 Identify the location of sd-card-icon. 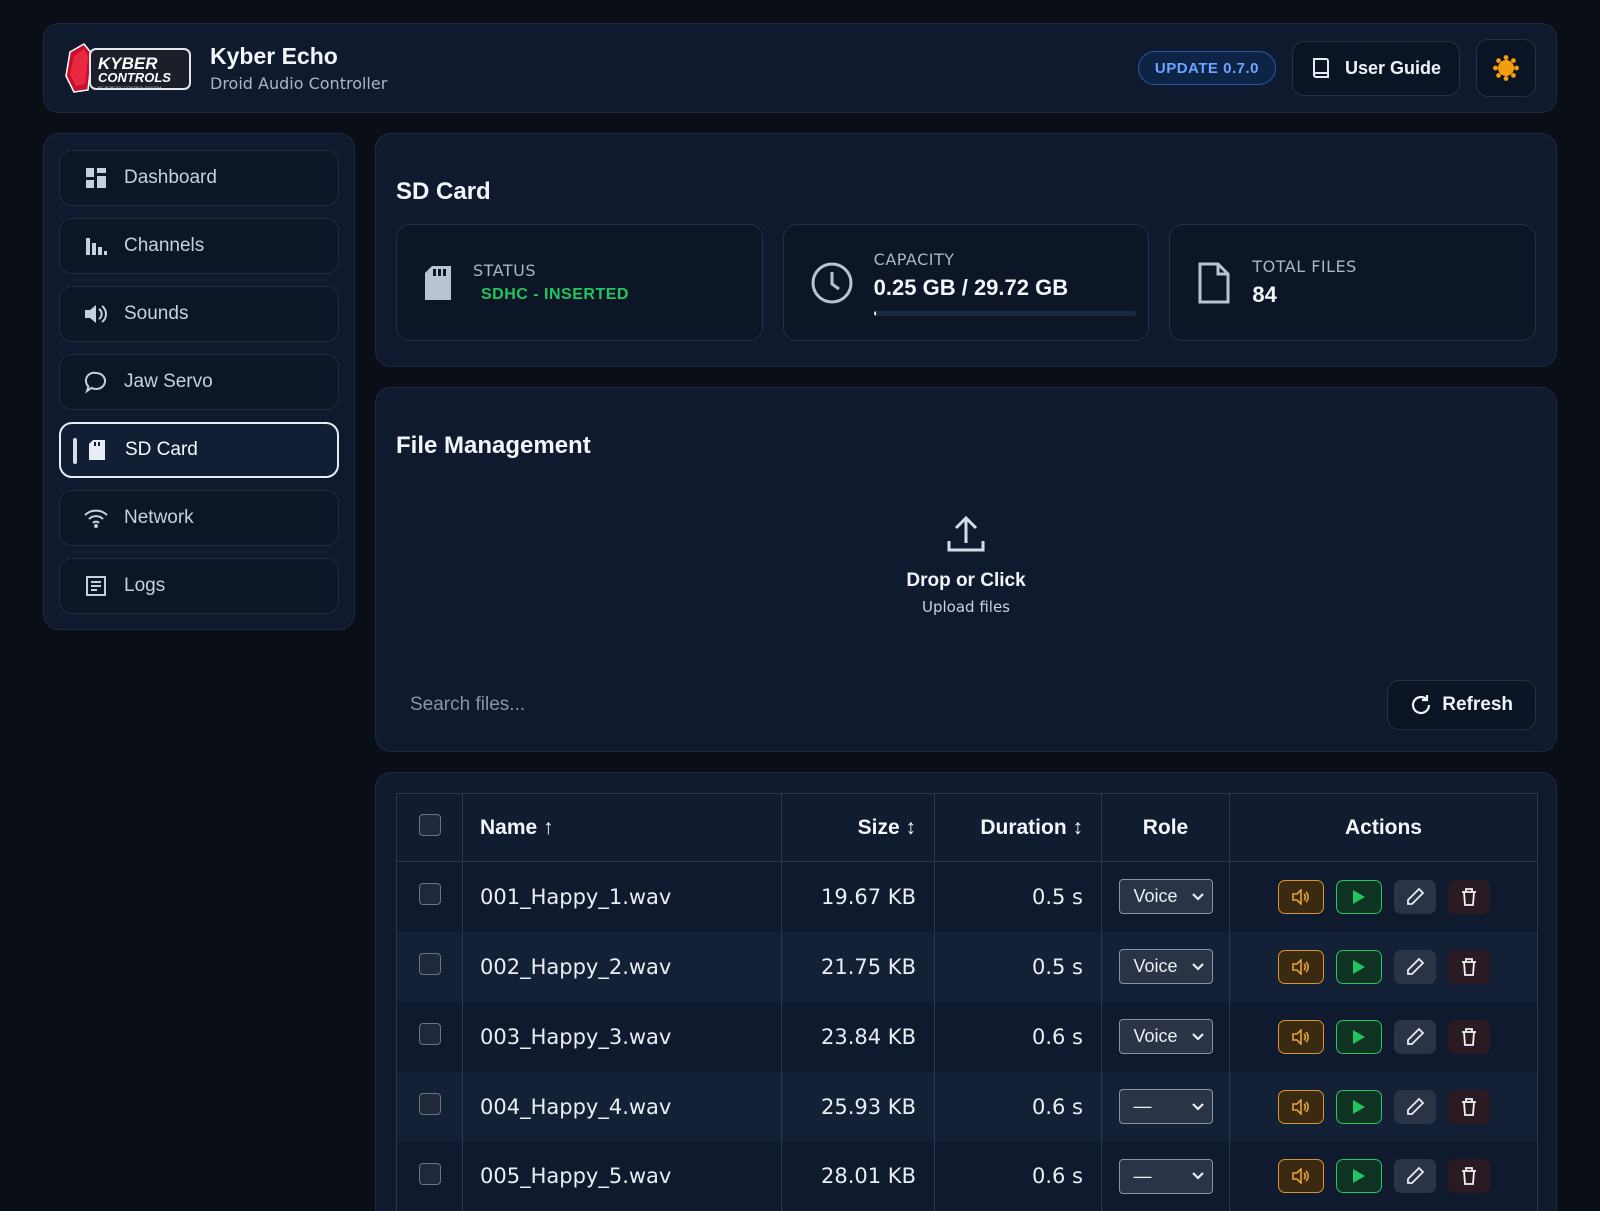
(97, 450).